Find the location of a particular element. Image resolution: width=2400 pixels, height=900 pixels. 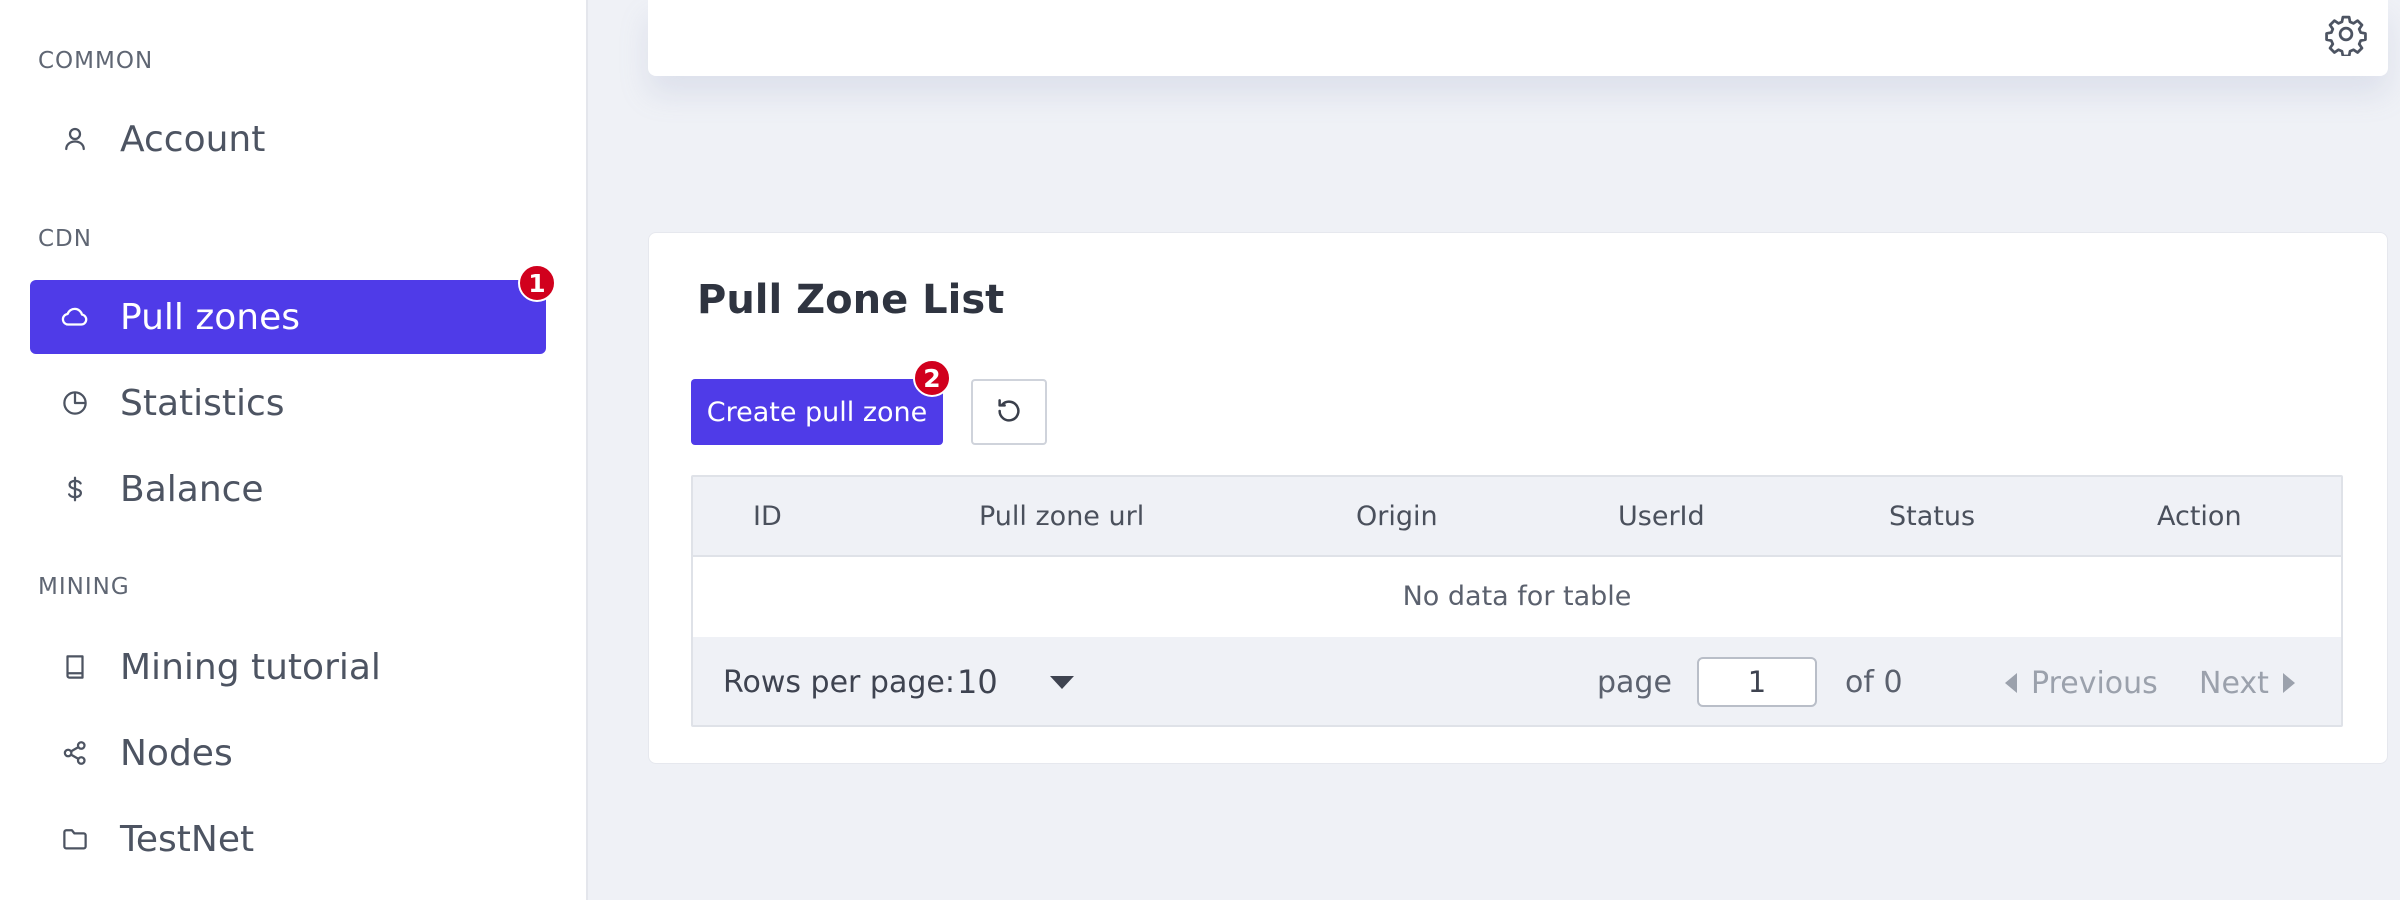

sidebar-item-mining-tutorial: Mining tutorial is located at coordinates (288, 667).